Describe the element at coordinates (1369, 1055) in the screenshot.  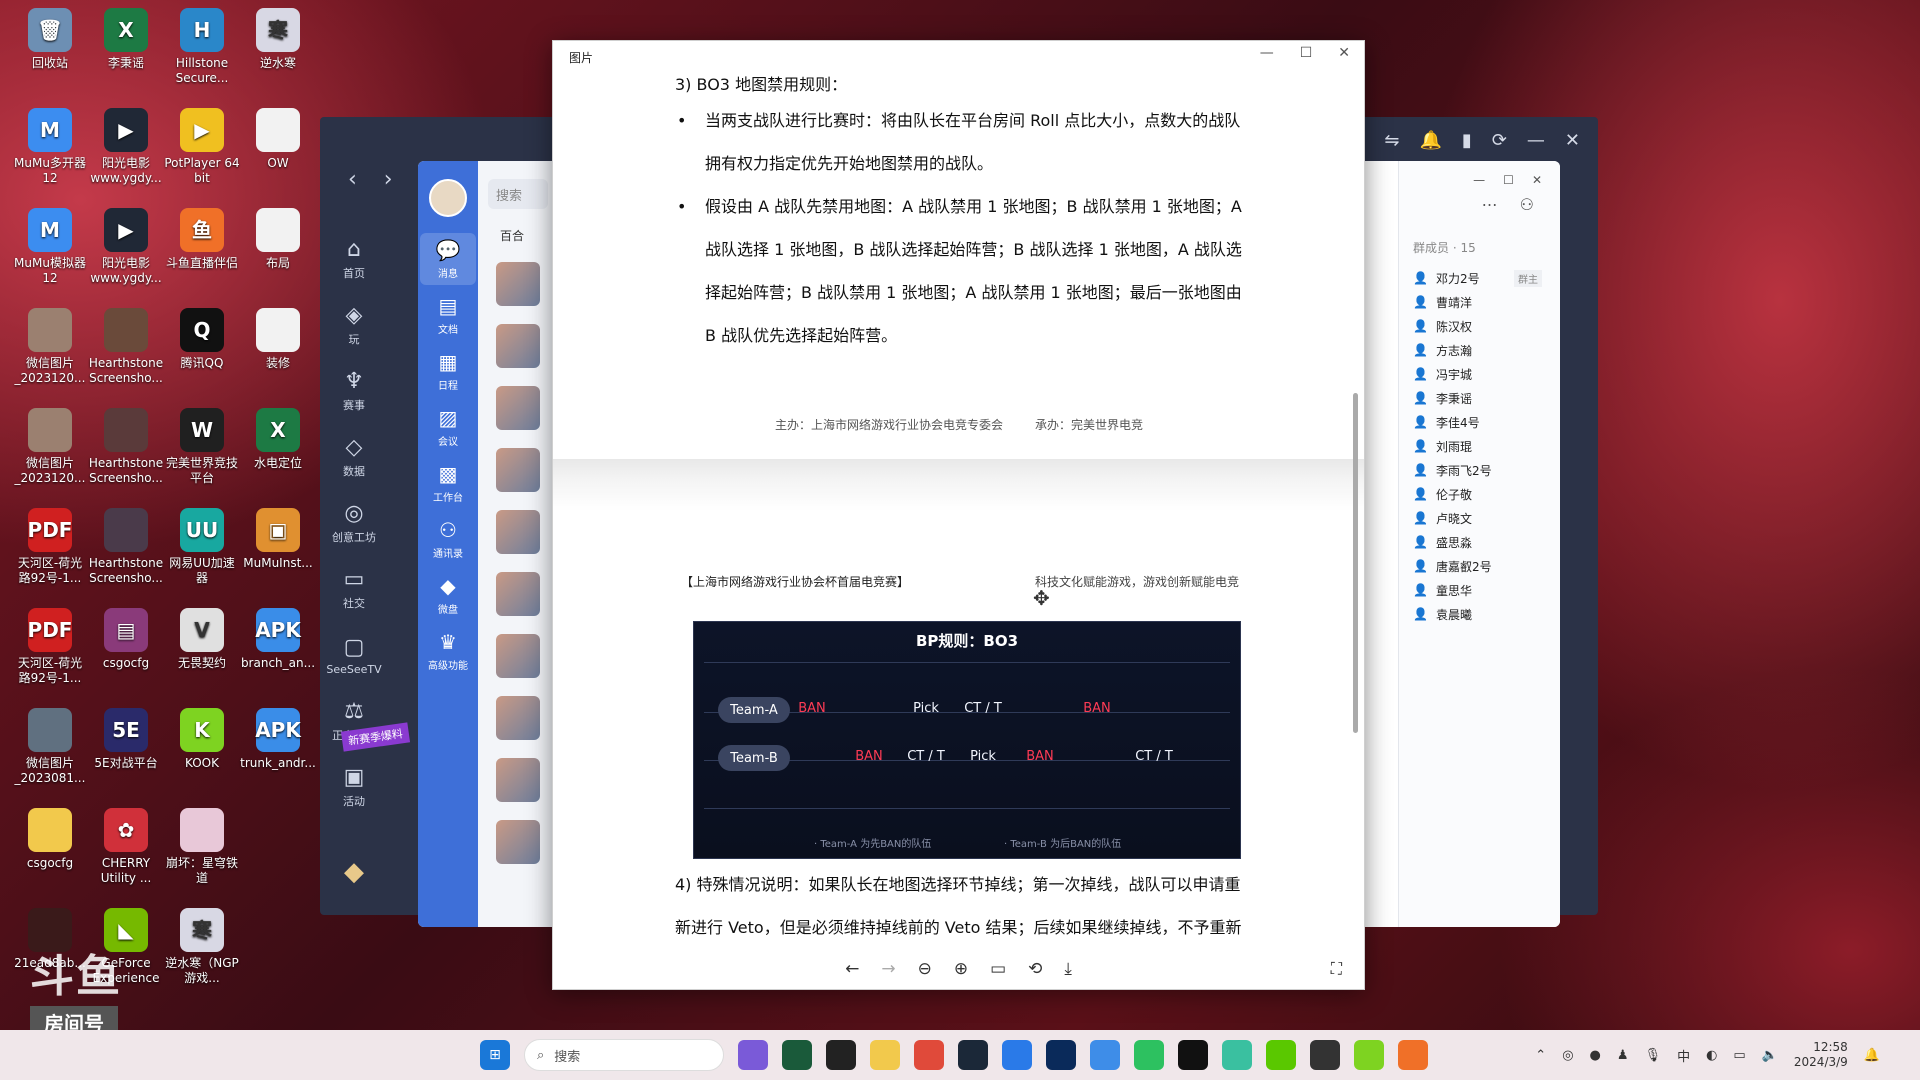
I see `kook-icon` at that location.